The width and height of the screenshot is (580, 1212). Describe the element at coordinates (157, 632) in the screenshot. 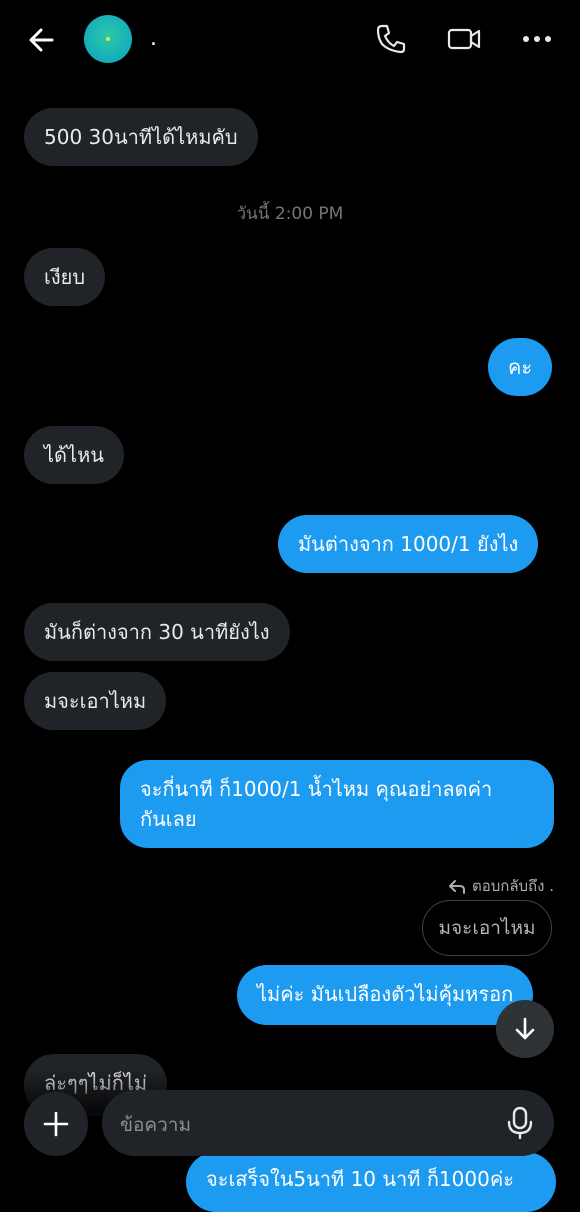

I see `incoming-message: มันก็ต่างจาก 30 นาทียังไง` at that location.